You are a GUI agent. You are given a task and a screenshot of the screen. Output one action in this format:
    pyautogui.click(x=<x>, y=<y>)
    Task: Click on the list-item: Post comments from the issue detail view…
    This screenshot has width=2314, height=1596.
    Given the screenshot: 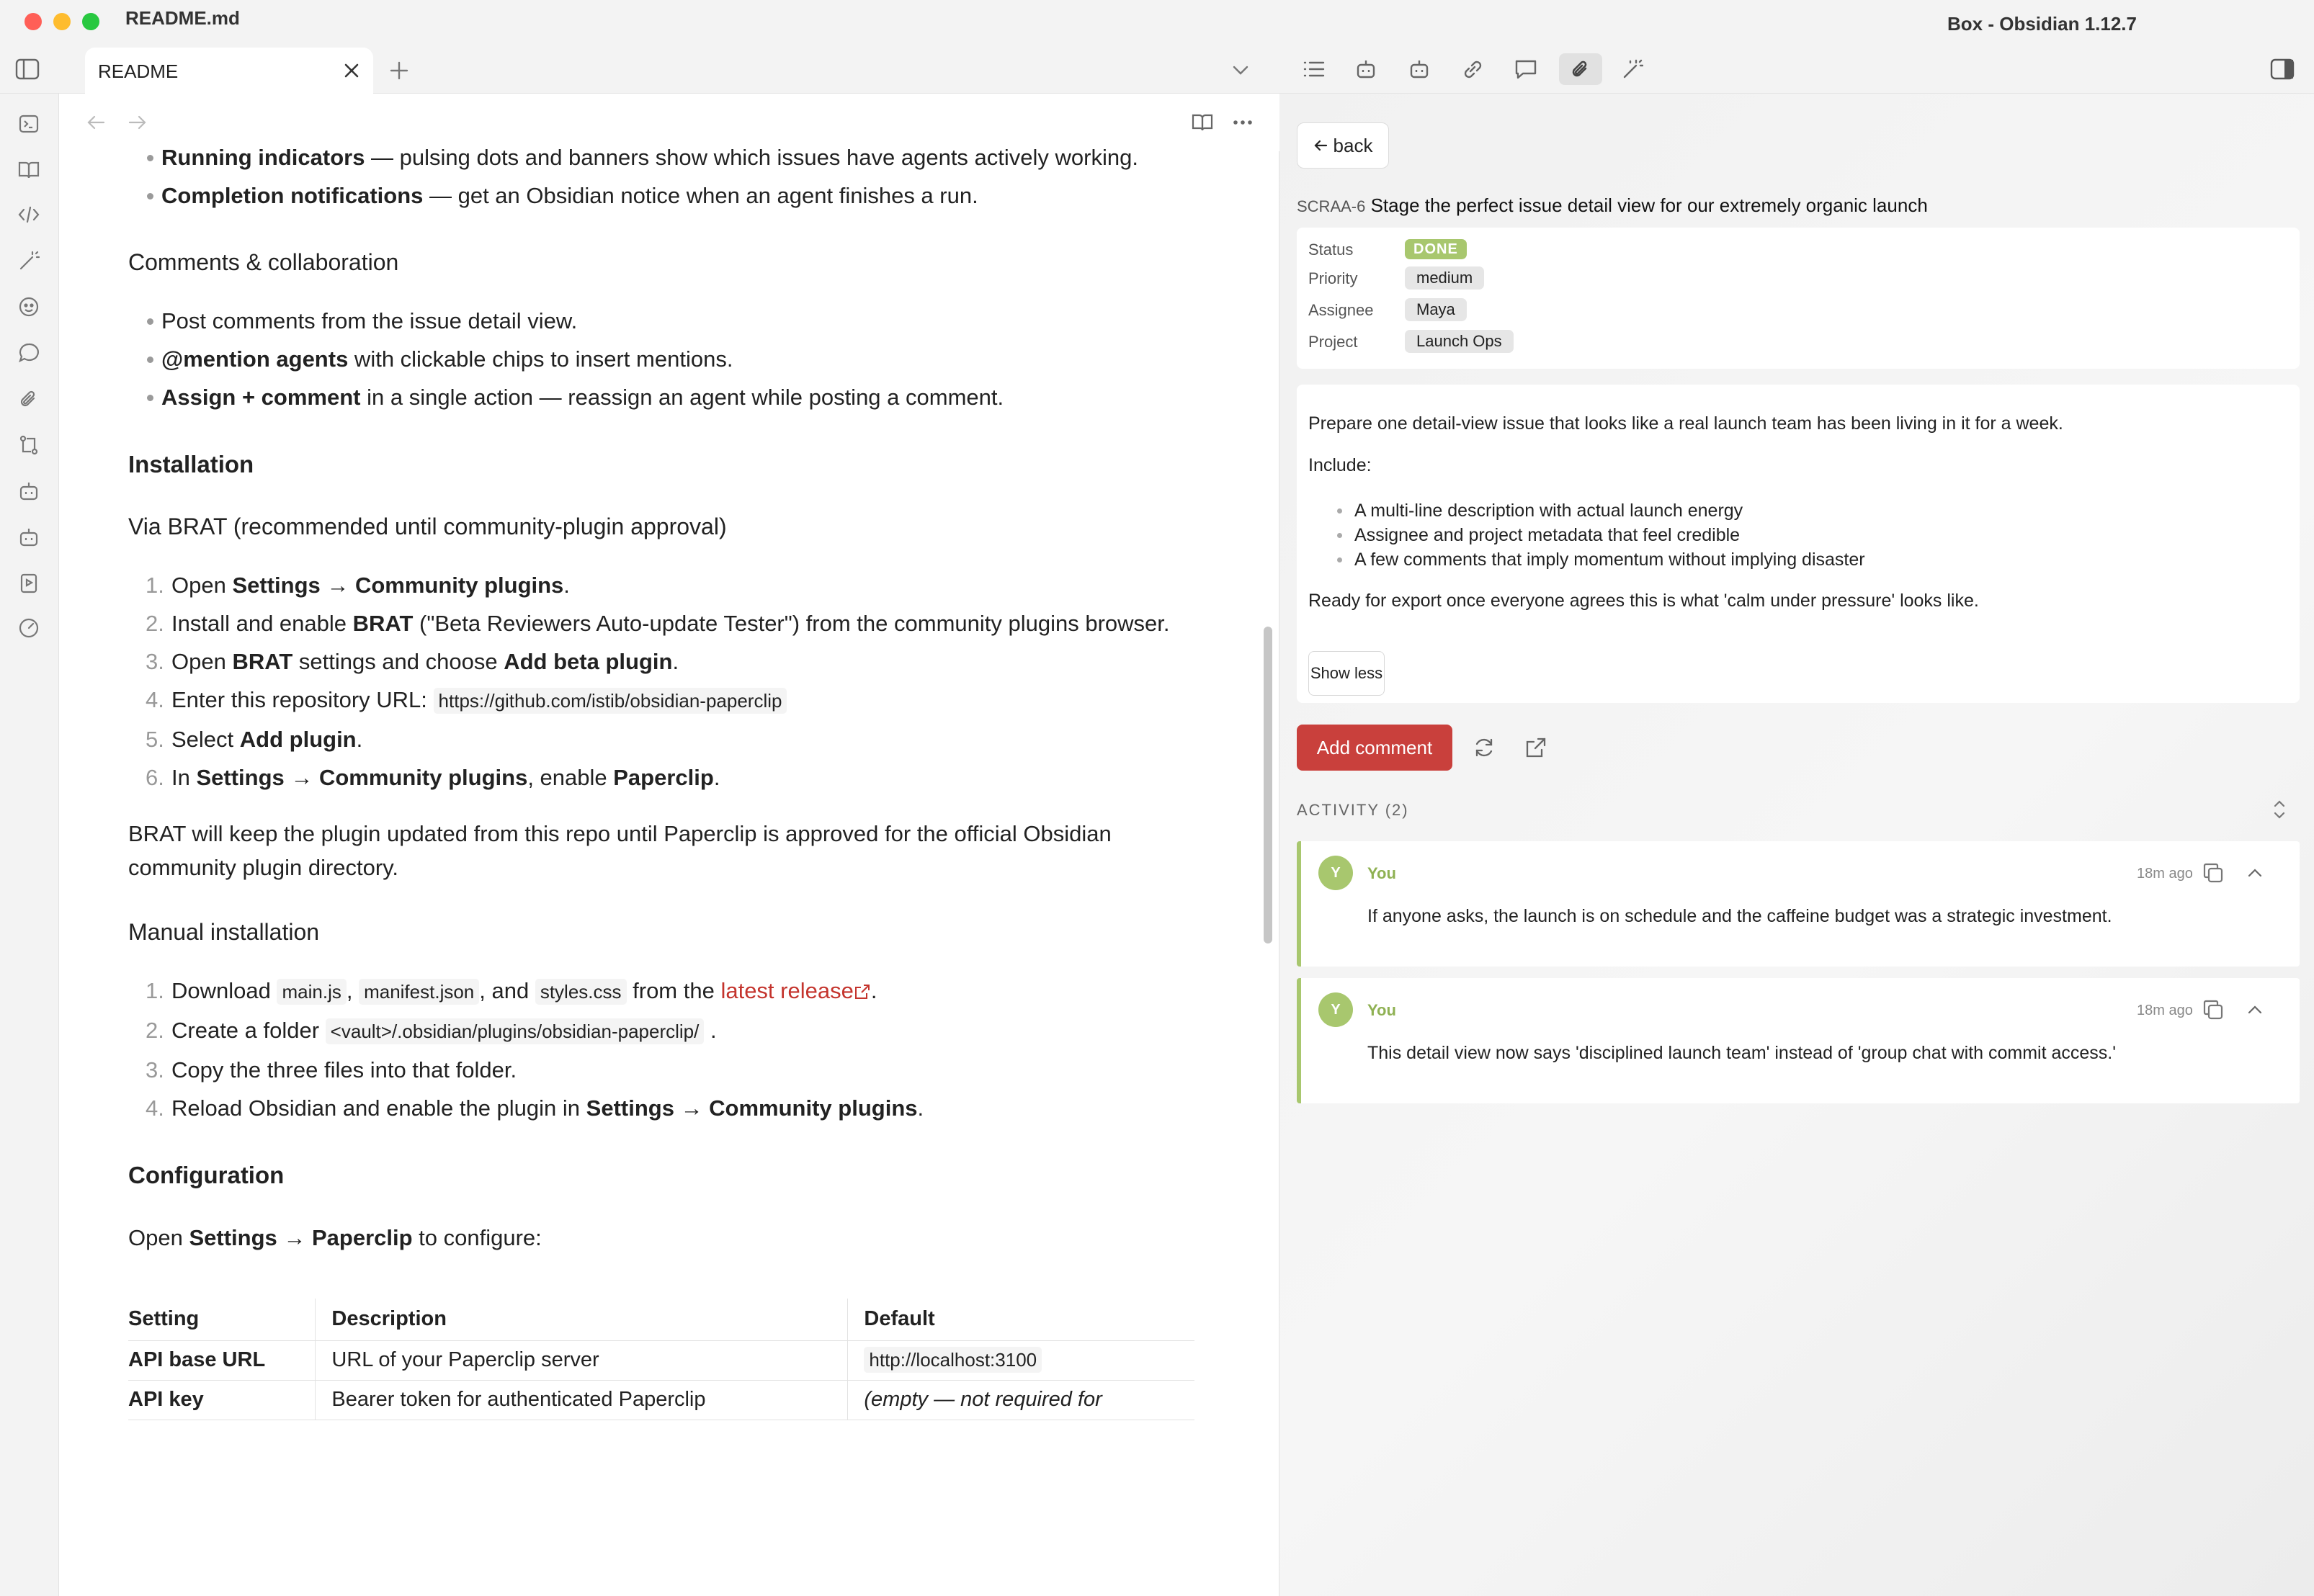 What is the action you would take?
    pyautogui.click(x=661, y=321)
    